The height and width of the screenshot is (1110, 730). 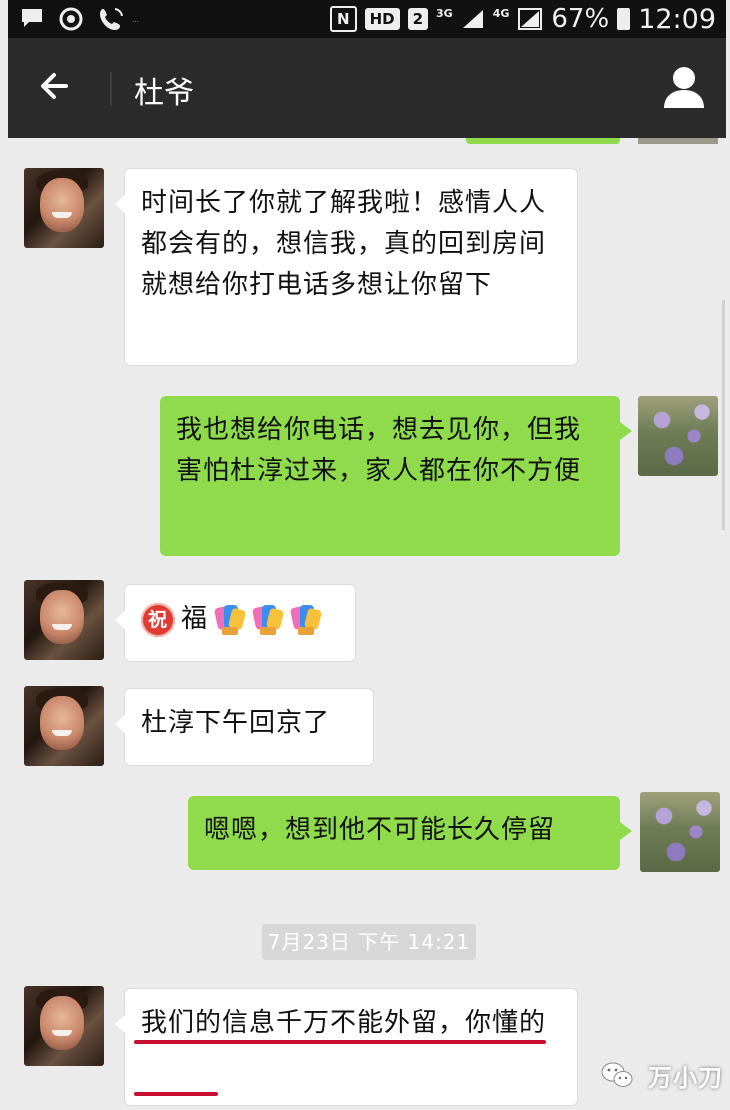 I want to click on watermark-text: 万小刀, so click(x=685, y=1077).